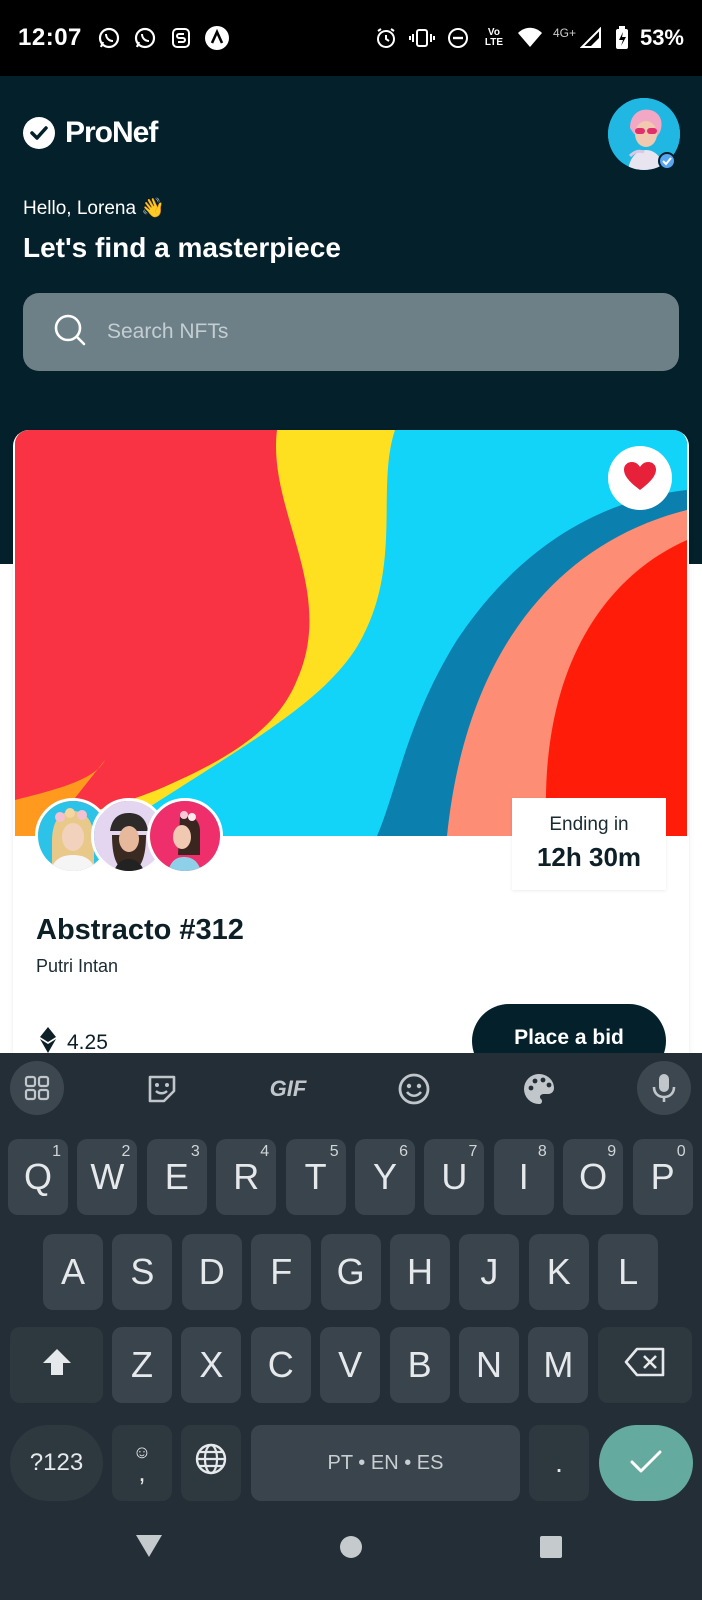  What do you see at coordinates (564, 33) in the screenshot?
I see `network-type: 4G+` at bounding box center [564, 33].